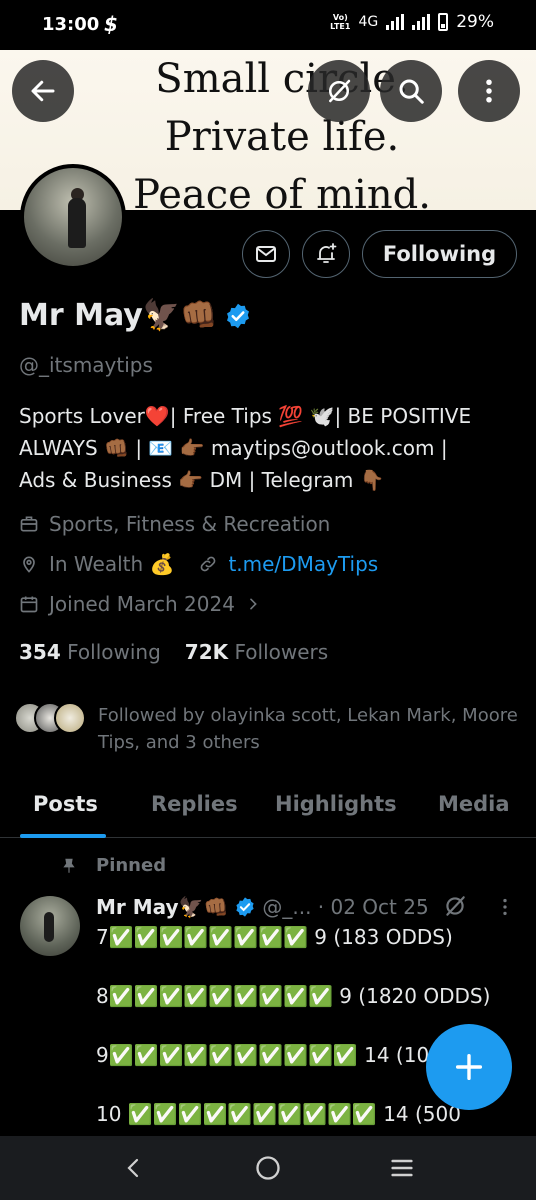  I want to click on calendar-icon, so click(29, 604).